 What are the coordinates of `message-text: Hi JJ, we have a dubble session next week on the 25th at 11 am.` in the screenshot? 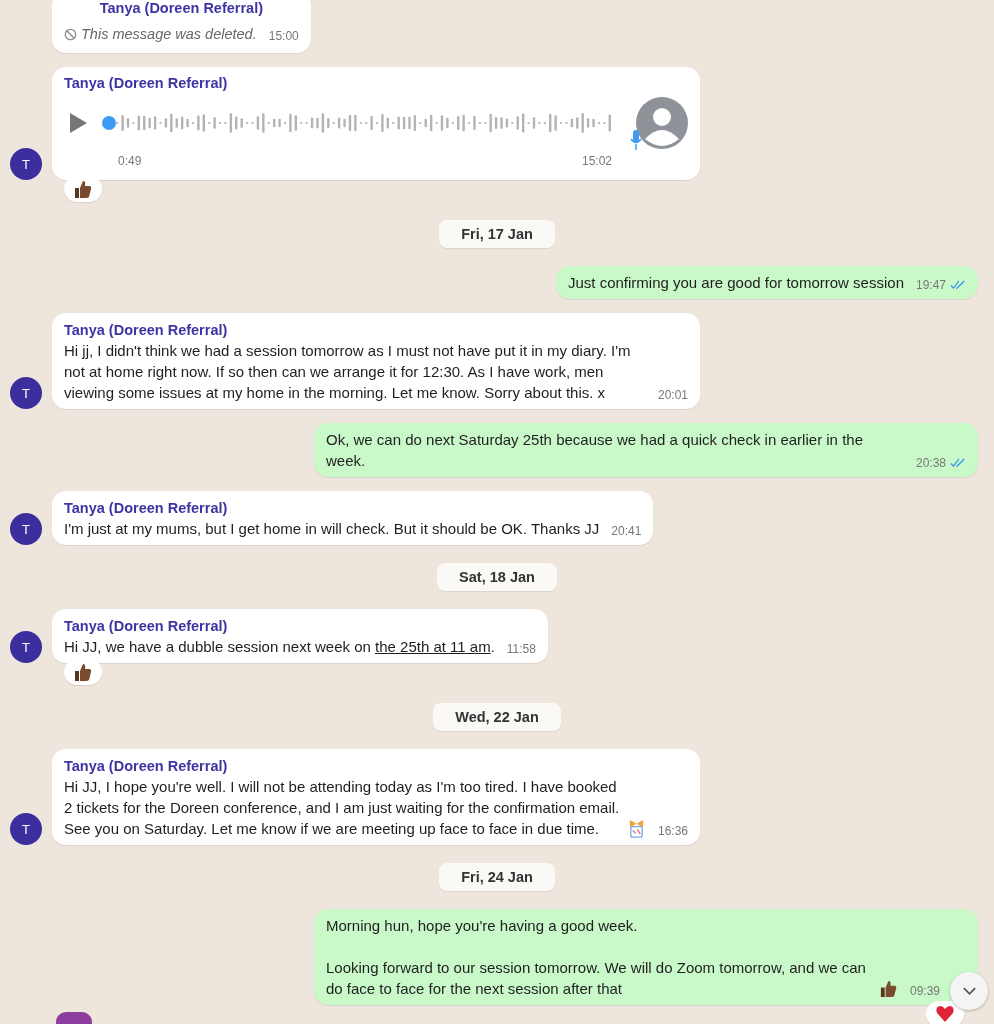 It's located at (279, 647).